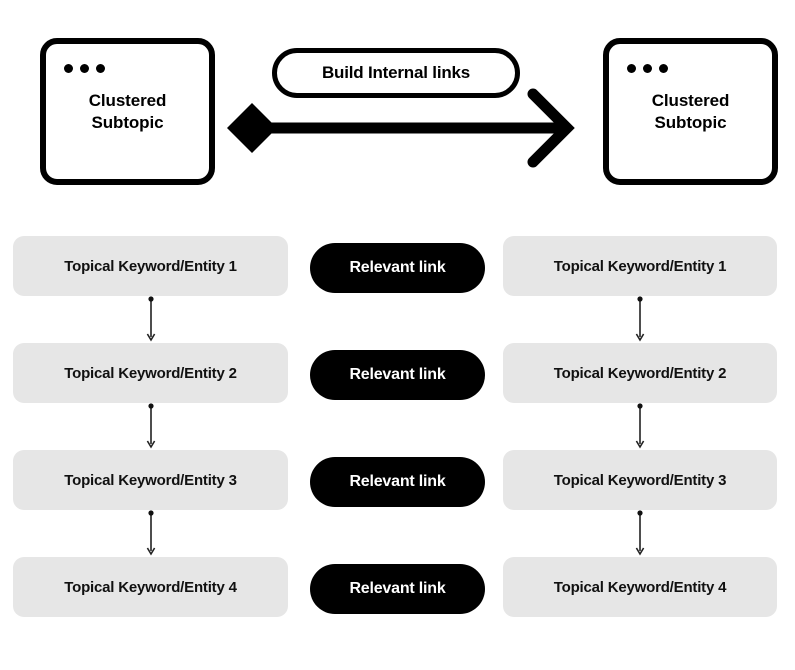 This screenshot has height=670, width=795. I want to click on clustered-subtopic-label-left: Clustered Subtopic, so click(127, 112).